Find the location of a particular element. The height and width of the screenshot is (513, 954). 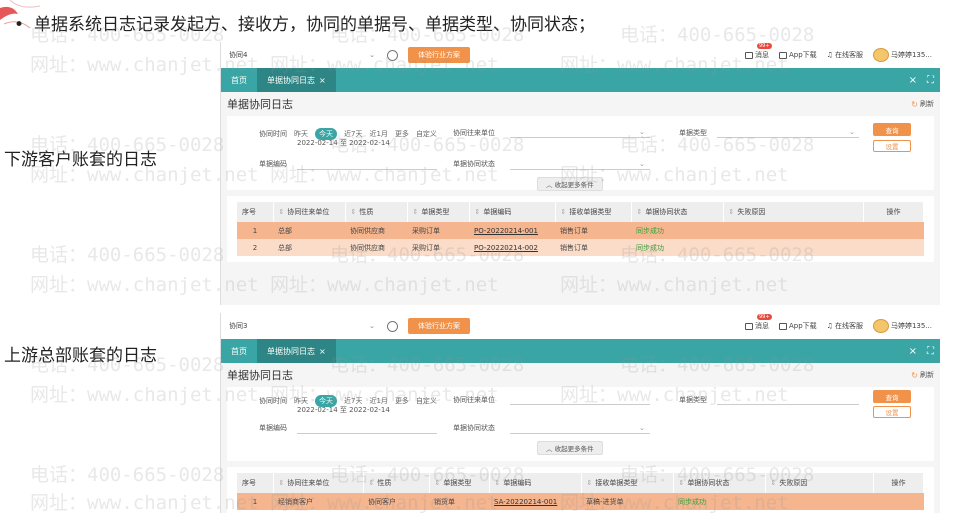

col-header: ⇕ 协同往来单位 is located at coordinates (309, 212).